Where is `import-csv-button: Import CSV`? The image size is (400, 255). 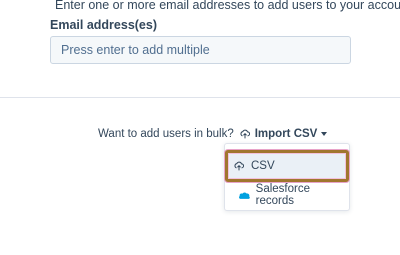 import-csv-button: Import CSV is located at coordinates (284, 134).